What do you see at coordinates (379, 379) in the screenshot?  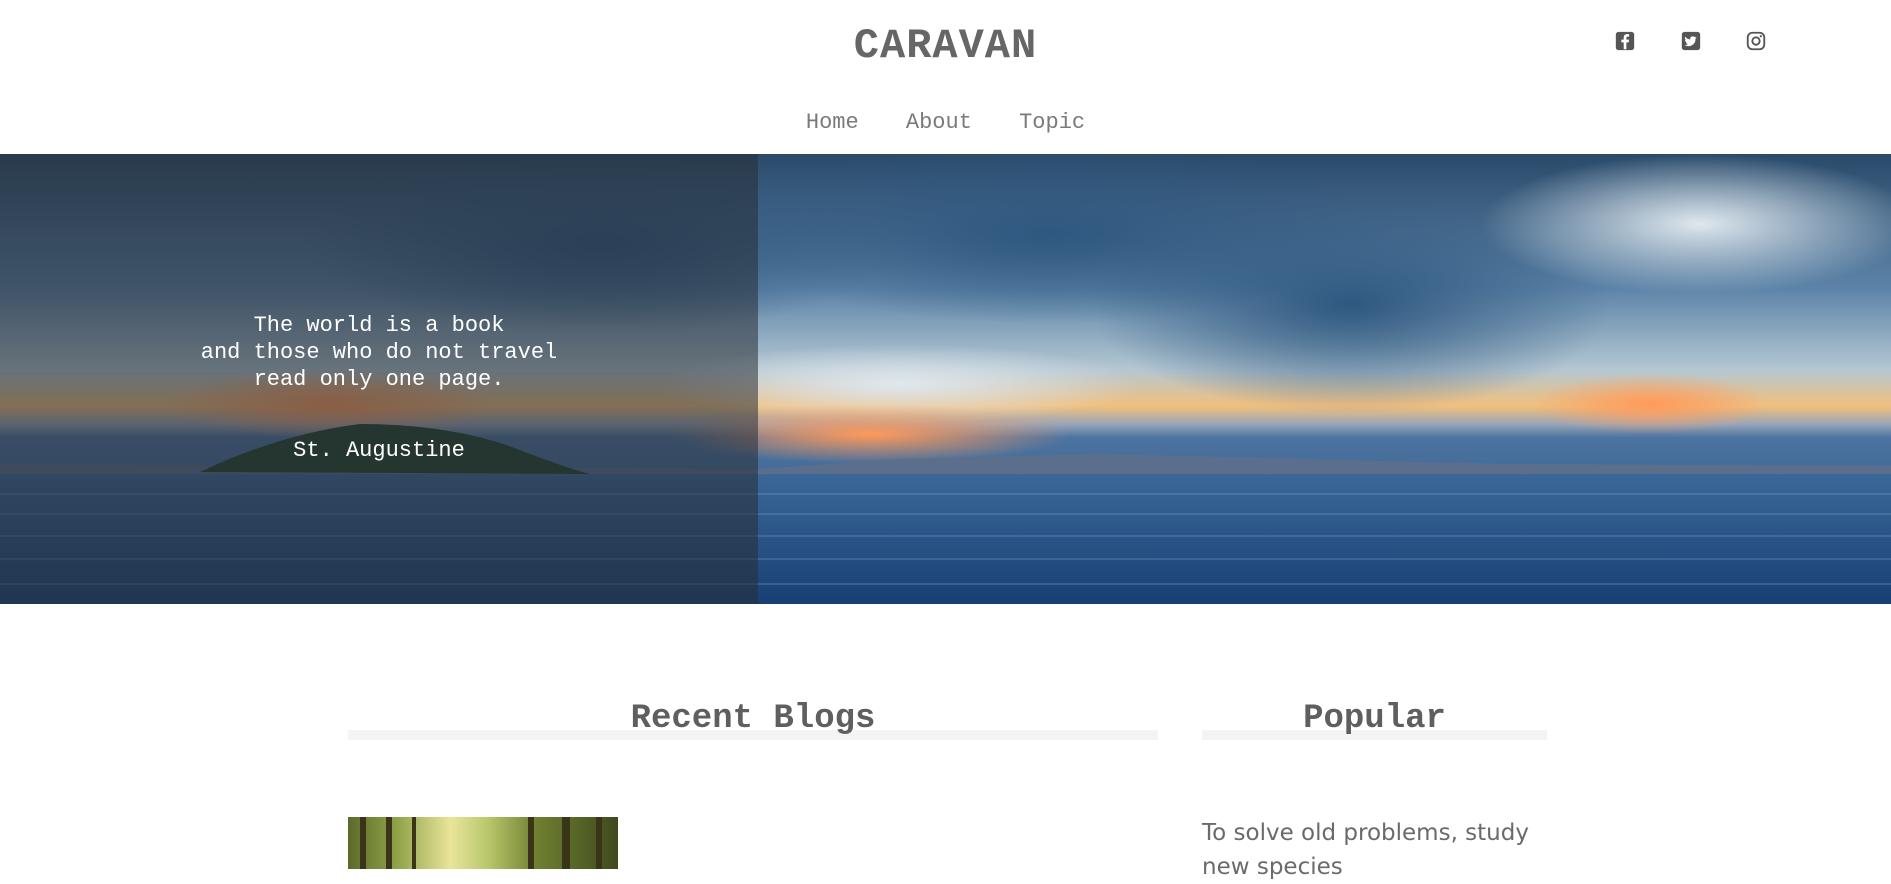 I see `quote-line: read only one page.` at bounding box center [379, 379].